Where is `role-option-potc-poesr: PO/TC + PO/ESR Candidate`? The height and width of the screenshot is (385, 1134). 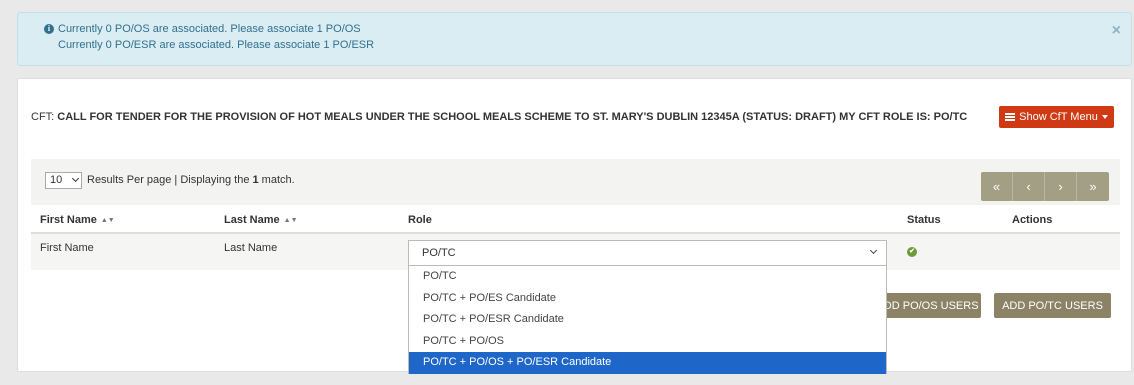 role-option-potc-poesr: PO/TC + PO/ESR Candidate is located at coordinates (647, 320).